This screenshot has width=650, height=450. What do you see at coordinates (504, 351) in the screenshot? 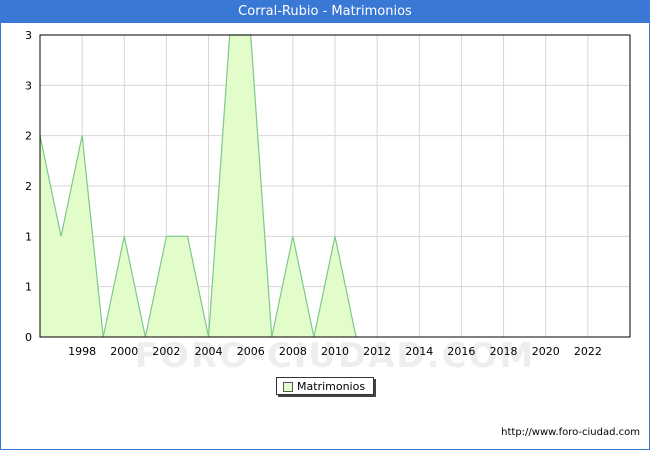
I see `x-tick-label: 2018` at bounding box center [504, 351].